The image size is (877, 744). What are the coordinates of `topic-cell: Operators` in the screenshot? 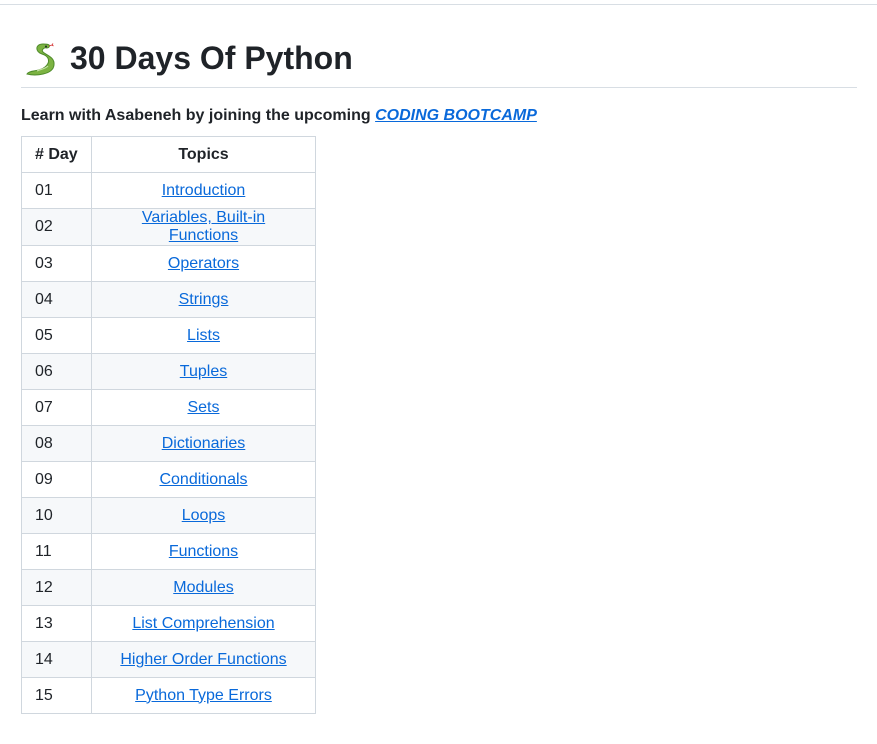 It's located at (203, 263).